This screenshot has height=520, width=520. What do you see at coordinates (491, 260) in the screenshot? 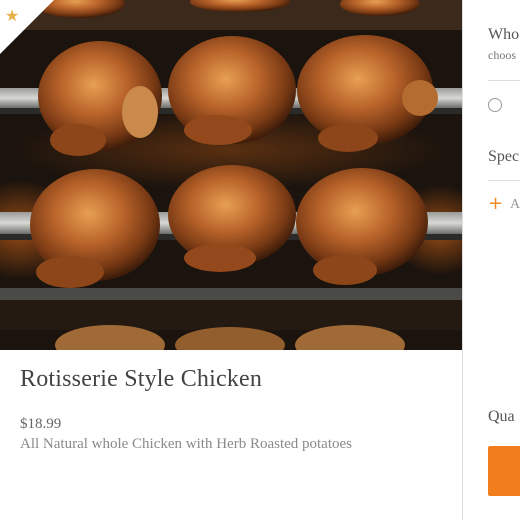
I see `options-panel: Who choos Spec + A Qua` at bounding box center [491, 260].